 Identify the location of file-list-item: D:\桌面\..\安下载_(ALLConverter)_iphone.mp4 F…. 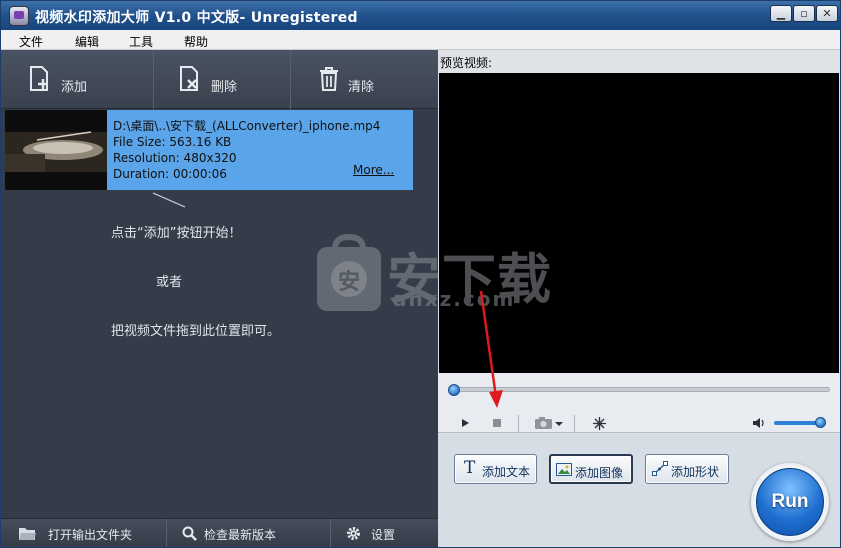
(209, 150).